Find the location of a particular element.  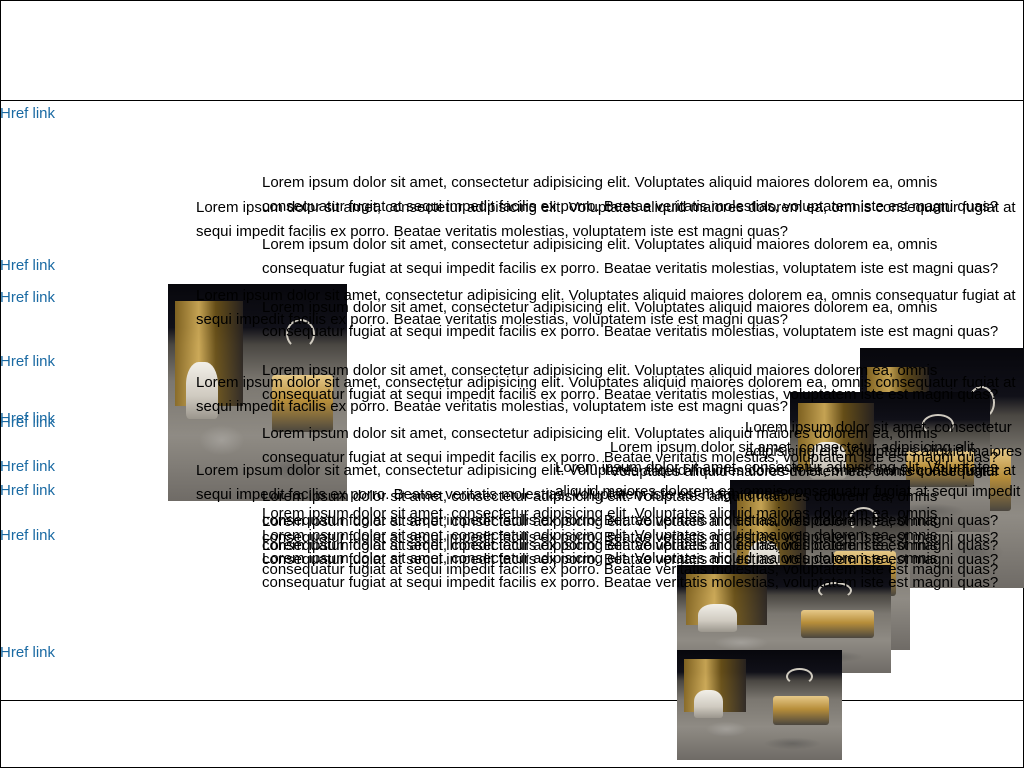

header-divider is located at coordinates (512, 100).